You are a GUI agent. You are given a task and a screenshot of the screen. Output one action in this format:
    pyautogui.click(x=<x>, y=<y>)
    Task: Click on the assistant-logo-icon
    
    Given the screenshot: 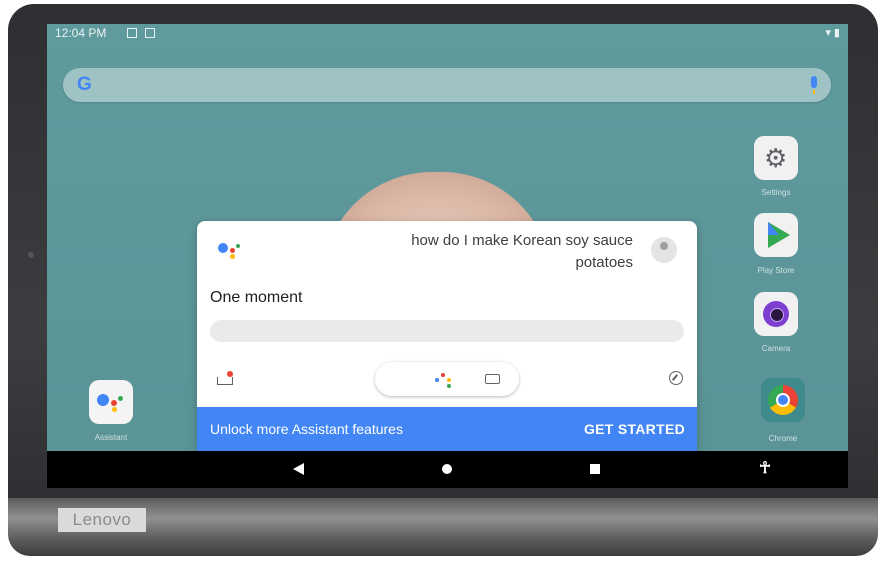 What is the action you would take?
    pyautogui.click(x=232, y=250)
    